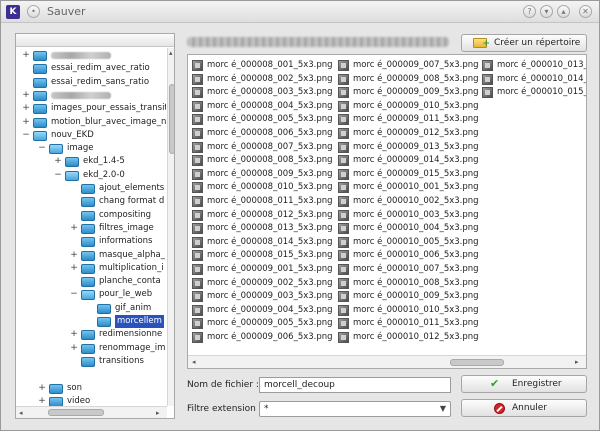  Describe the element at coordinates (91, 321) in the screenshot. I see `tree-item: morcellem` at that location.